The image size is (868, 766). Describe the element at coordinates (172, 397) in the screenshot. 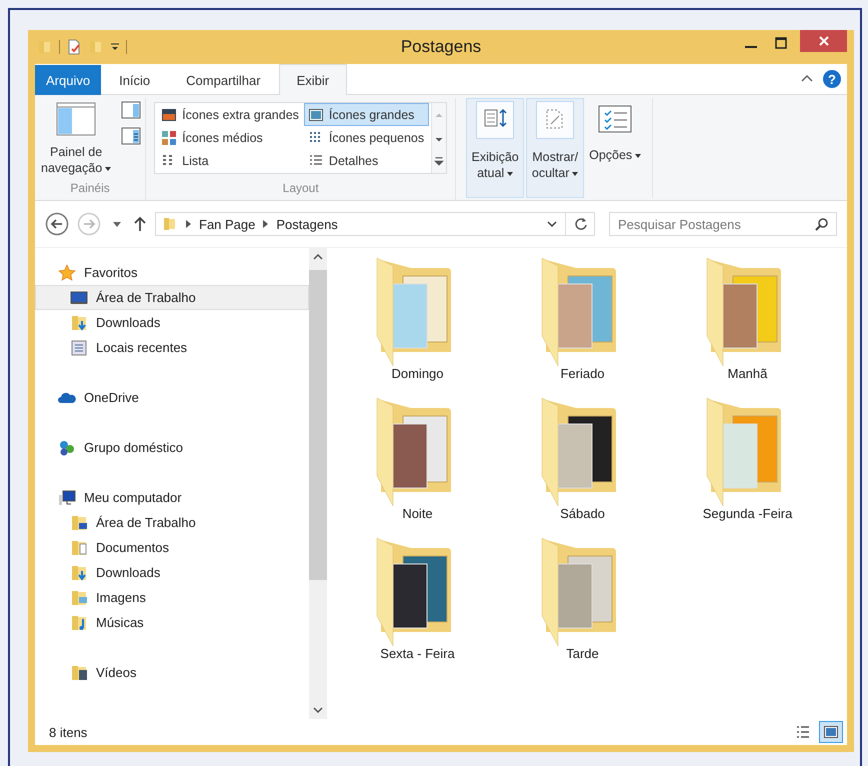

I see `nav-item: OneDrive` at that location.